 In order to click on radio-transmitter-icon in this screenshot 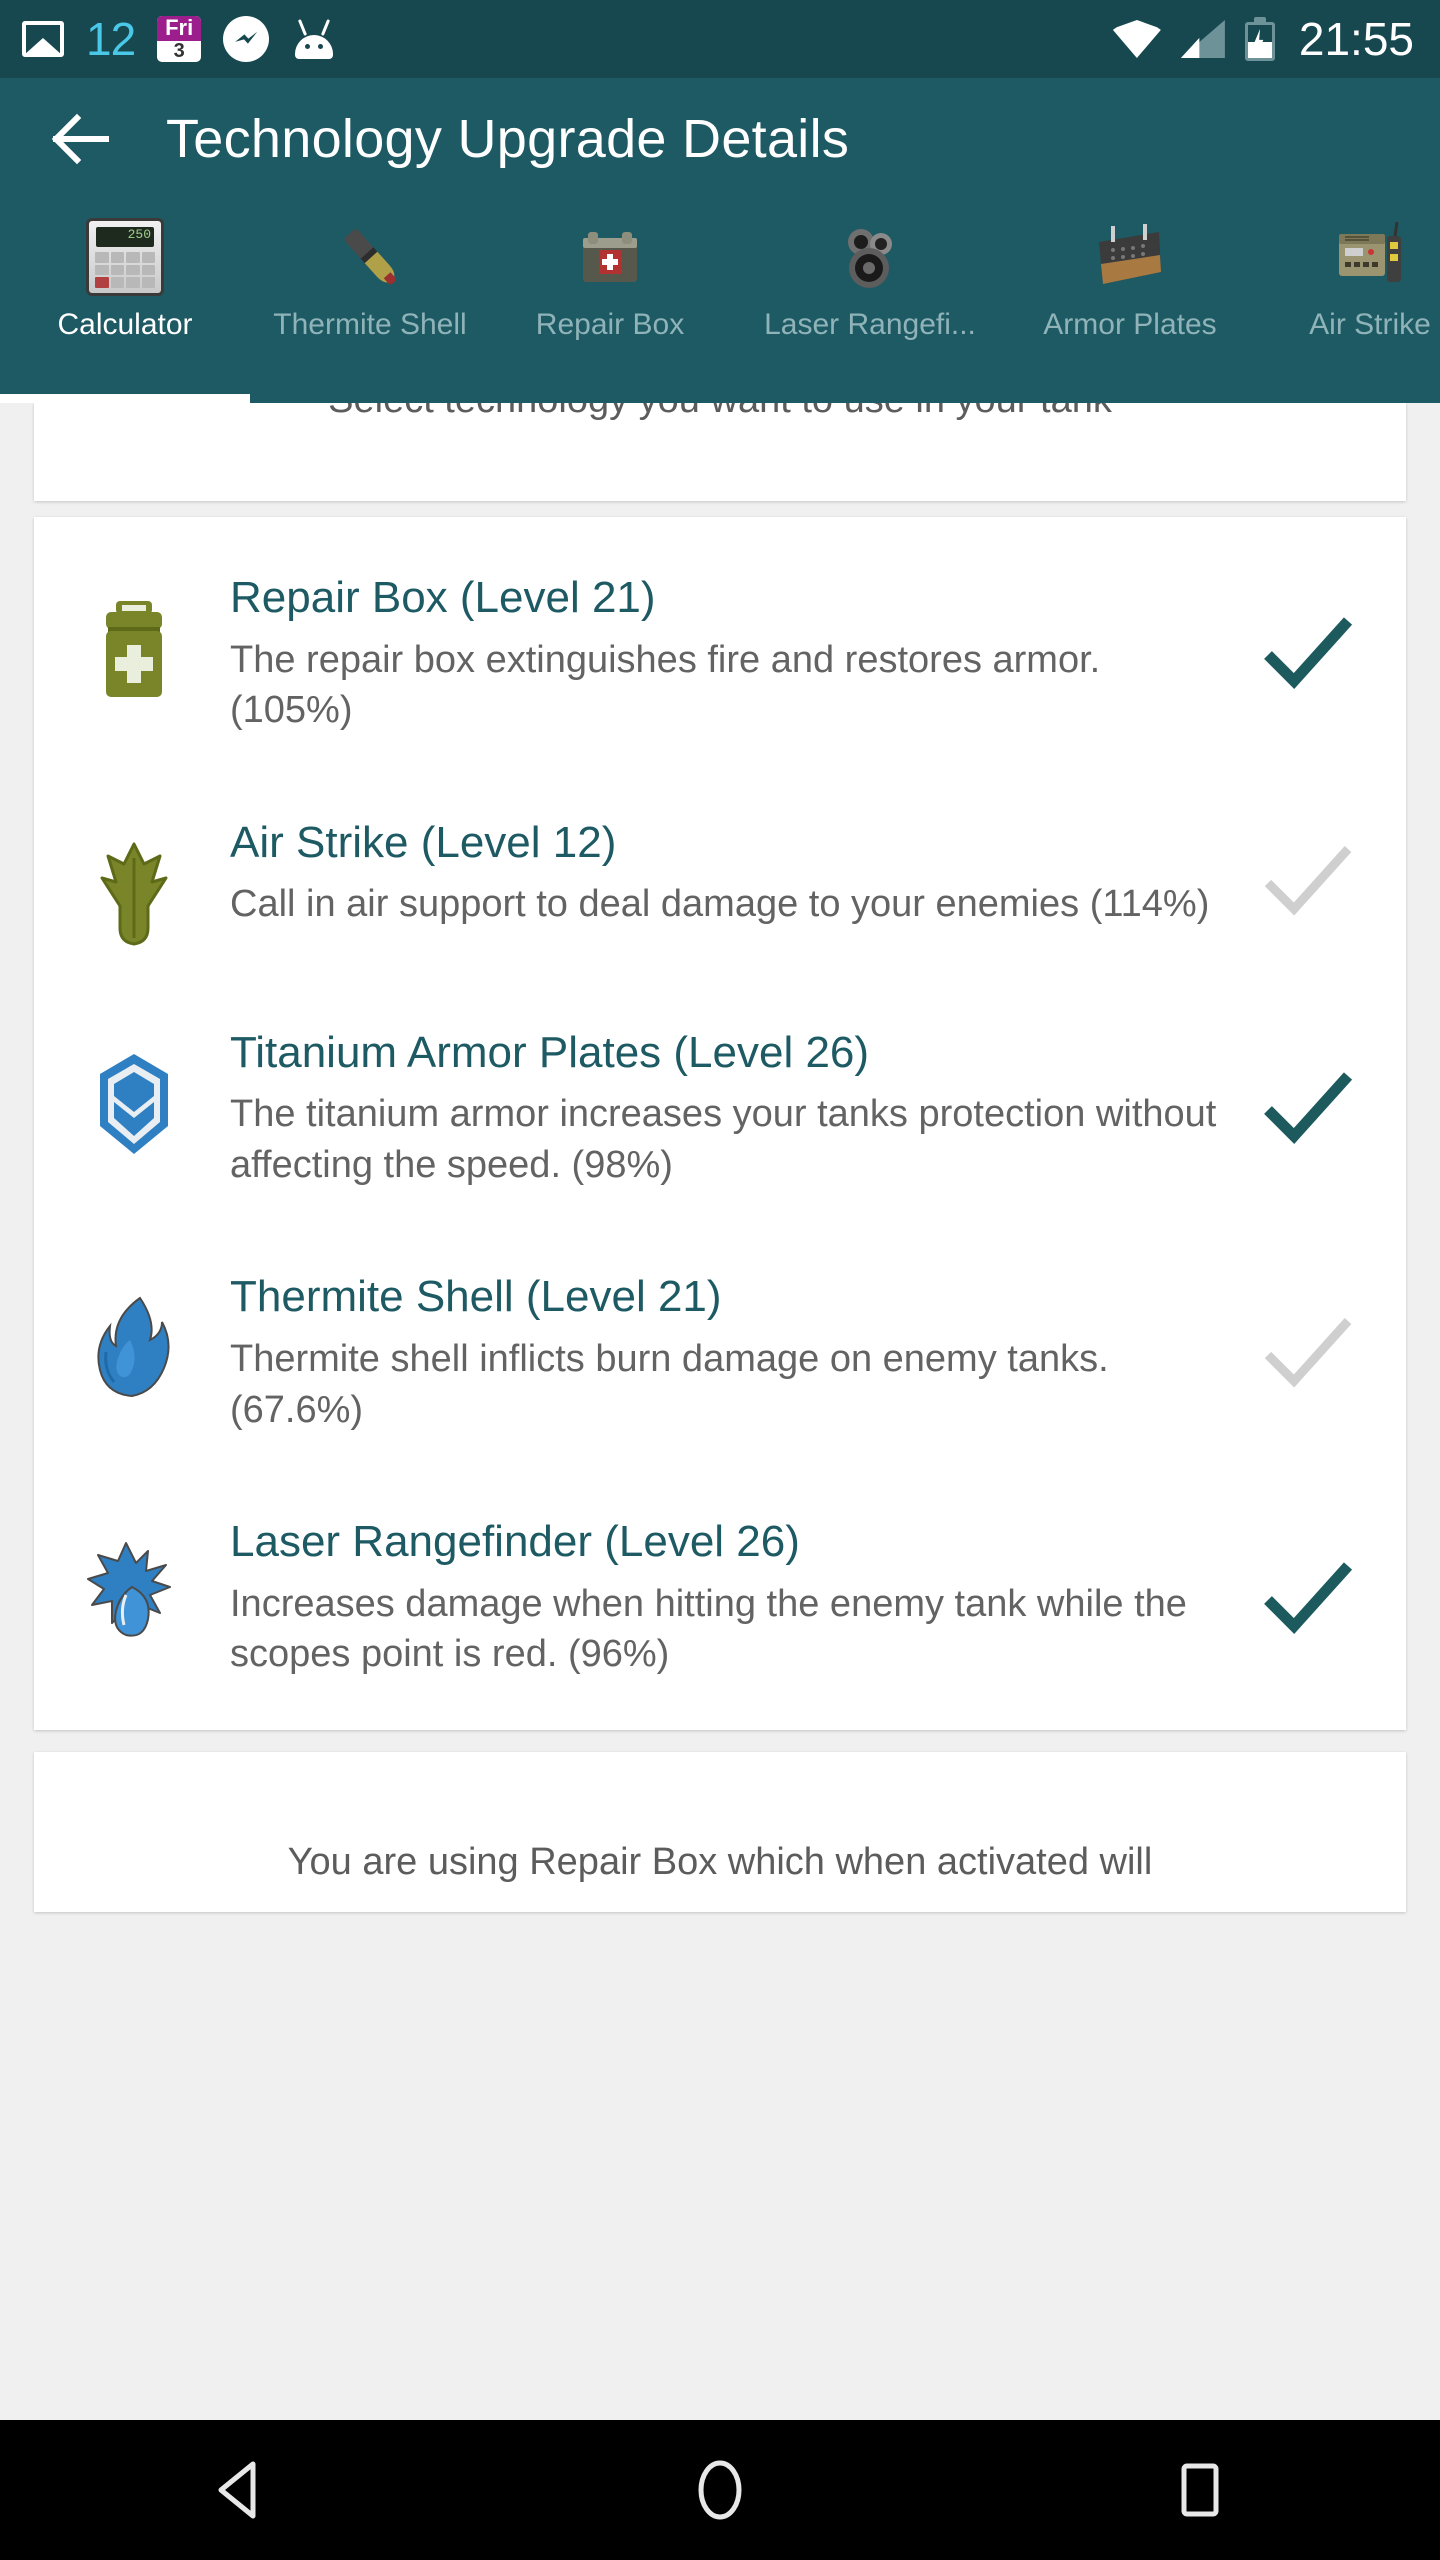, I will do `click(1370, 257)`.